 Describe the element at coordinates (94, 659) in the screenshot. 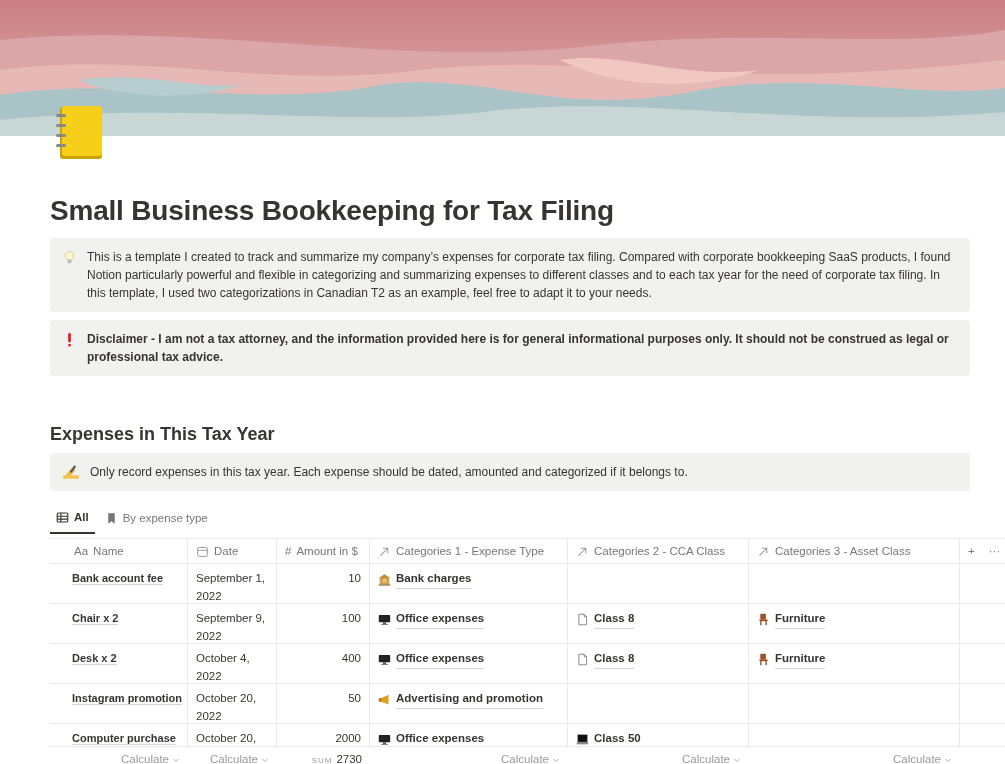

I see `row-title: Desk x 2` at that location.